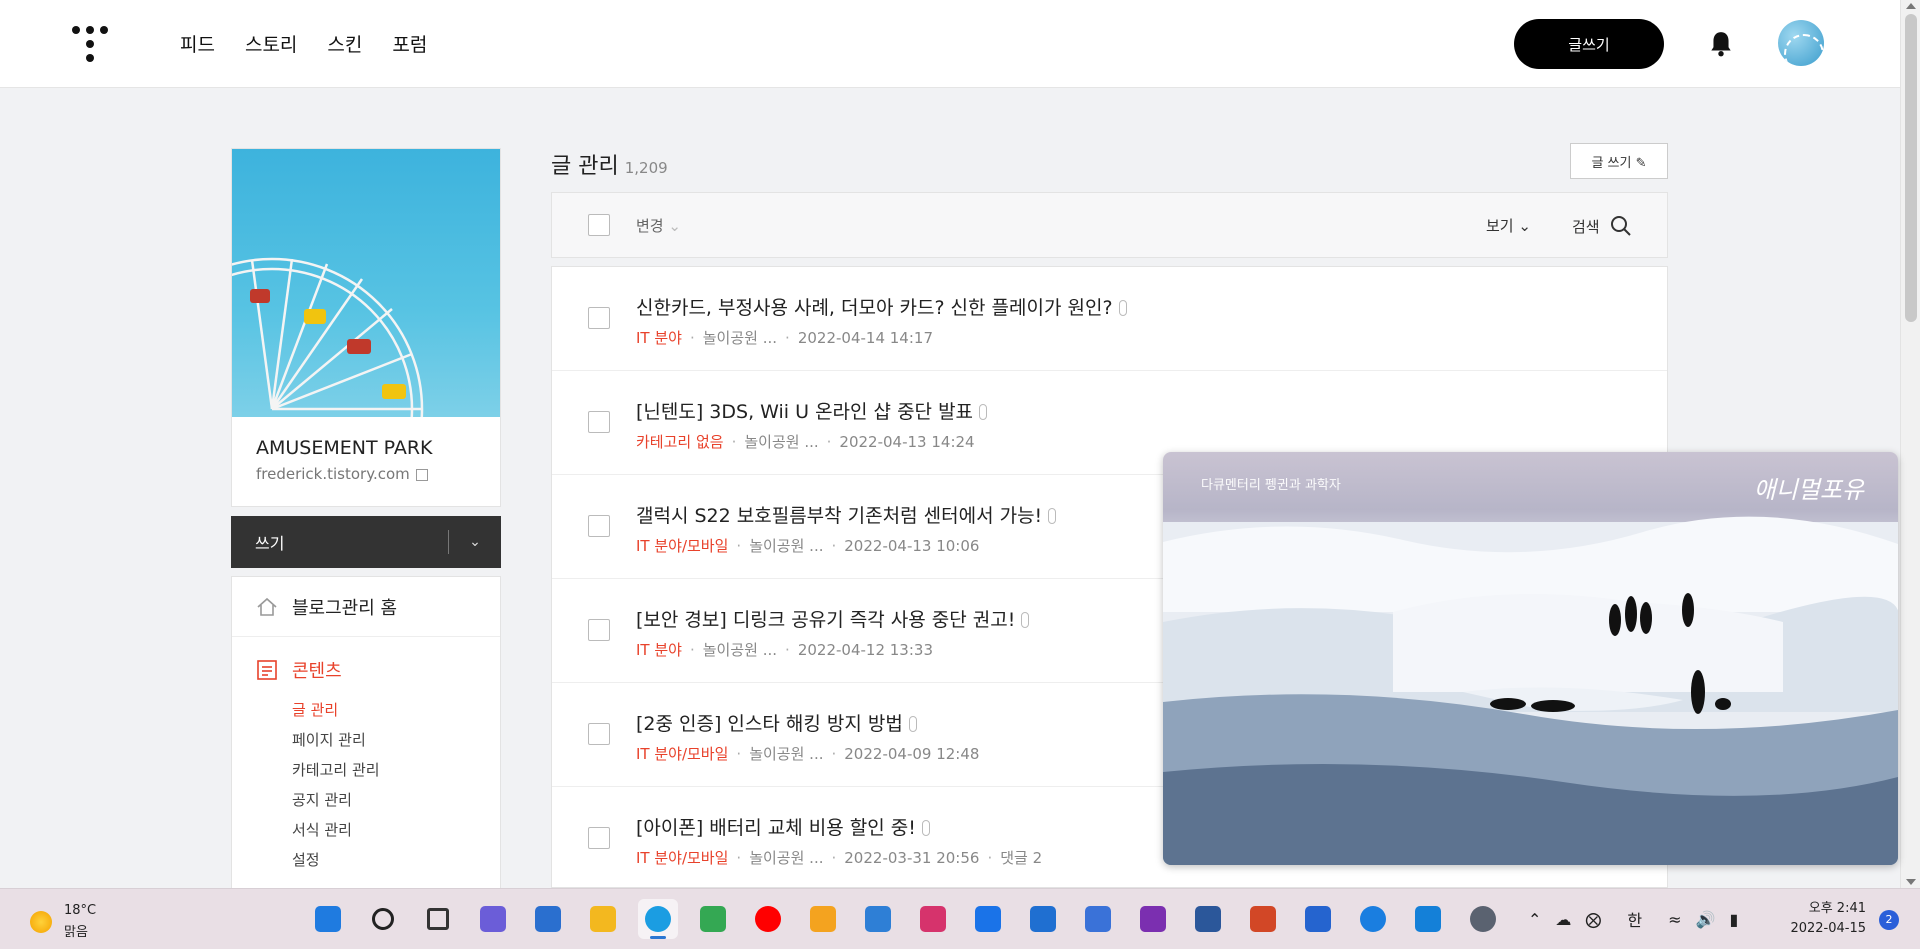 The image size is (1920, 949). What do you see at coordinates (1508, 225) in the screenshot?
I see `view-dropdown: 보기 ⌄` at bounding box center [1508, 225].